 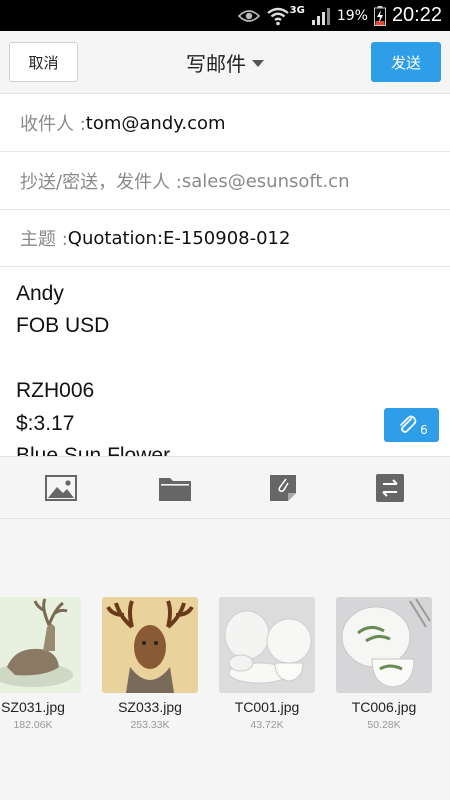 I want to click on note-icon, so click(x=283, y=488).